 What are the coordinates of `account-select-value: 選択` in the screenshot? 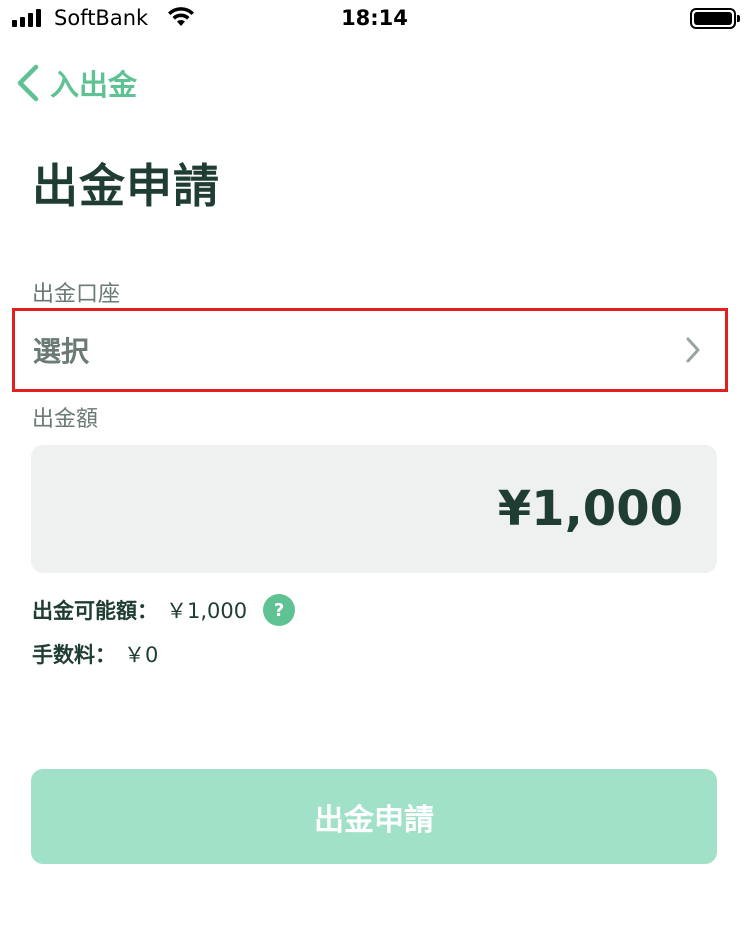 It's located at (61, 351).